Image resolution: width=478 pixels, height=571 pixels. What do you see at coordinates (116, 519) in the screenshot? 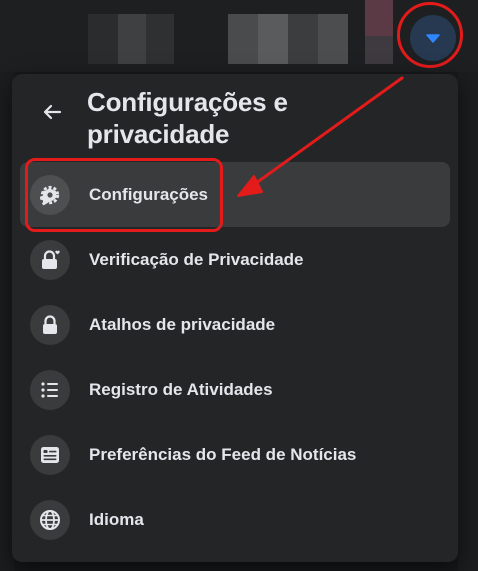
I see `menu-item-label: Idioma` at bounding box center [116, 519].